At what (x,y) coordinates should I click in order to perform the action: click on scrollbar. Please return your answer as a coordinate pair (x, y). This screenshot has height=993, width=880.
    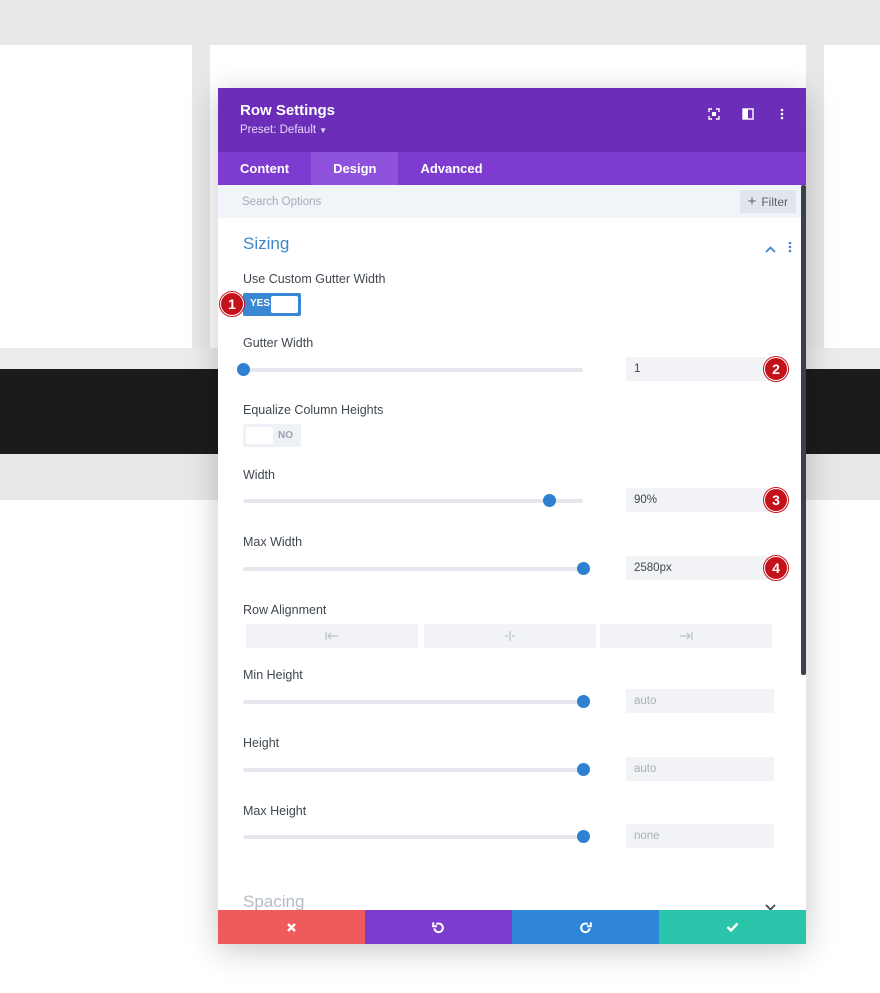
    Looking at the image, I should click on (803, 430).